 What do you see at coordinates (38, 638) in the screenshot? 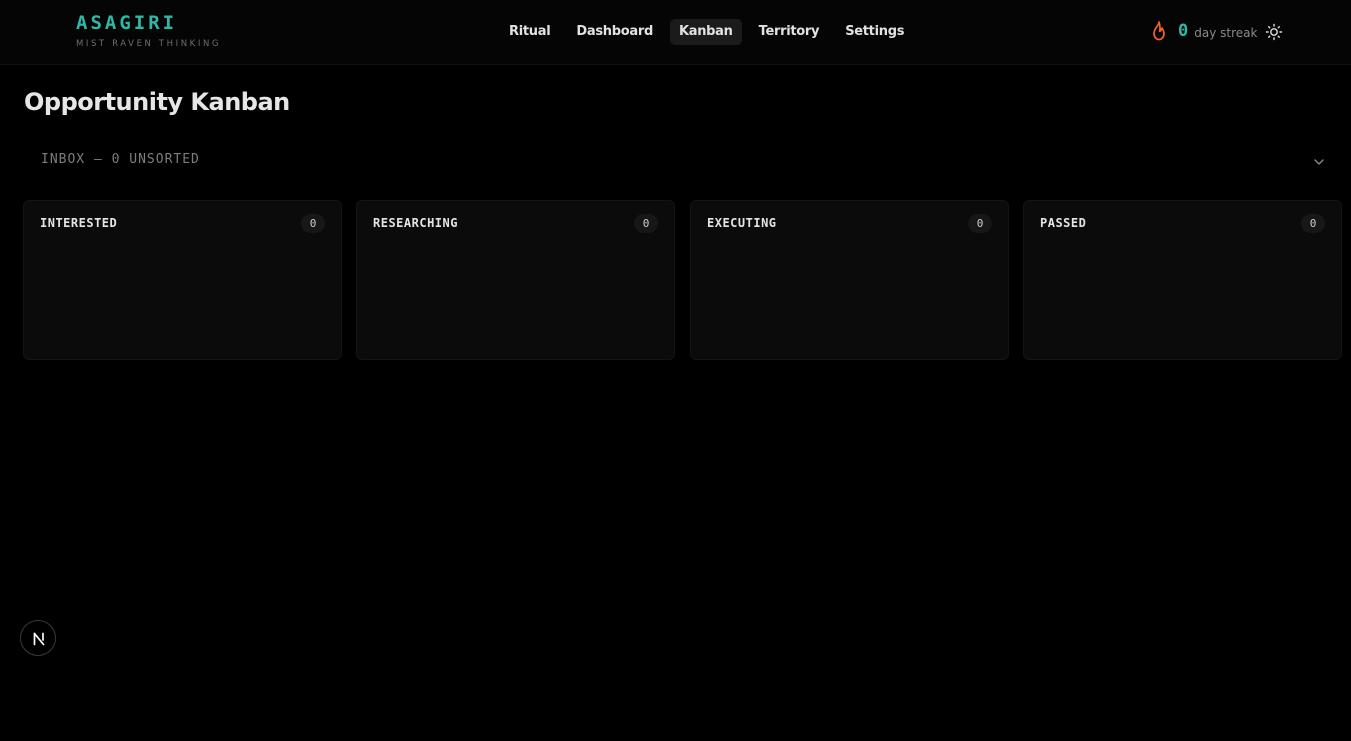
I see `dev-tools-badge` at bounding box center [38, 638].